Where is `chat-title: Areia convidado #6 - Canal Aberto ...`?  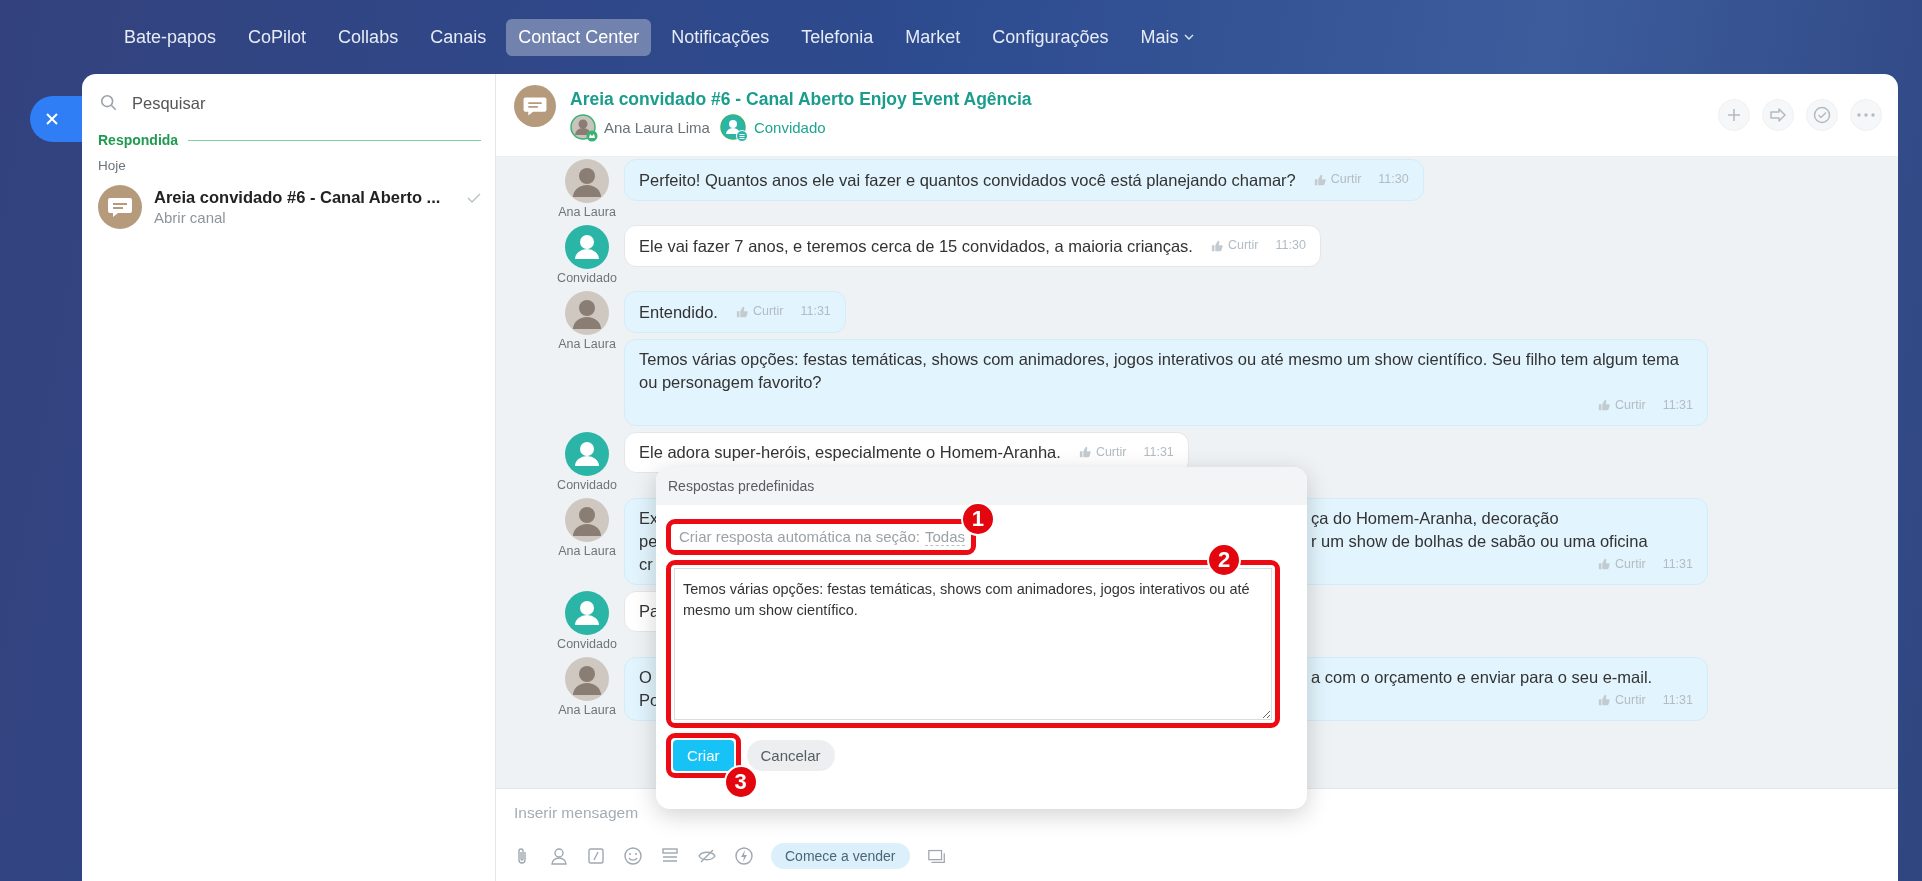
chat-title: Areia convidado #6 - Canal Aberto ... is located at coordinates (298, 197).